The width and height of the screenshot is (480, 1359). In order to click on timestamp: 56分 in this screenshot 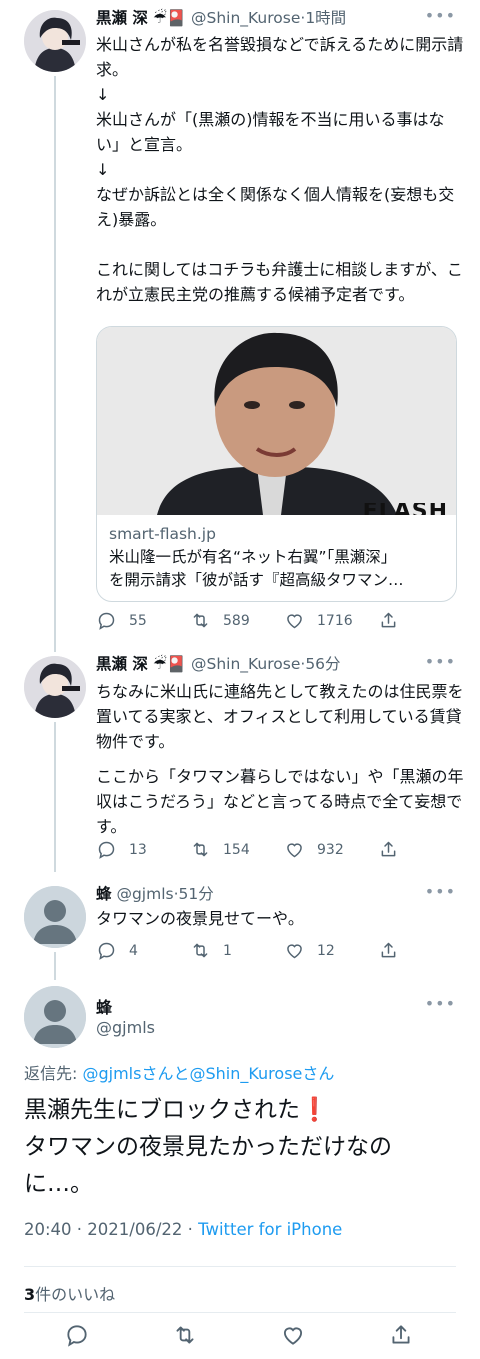, I will do `click(322, 664)`.